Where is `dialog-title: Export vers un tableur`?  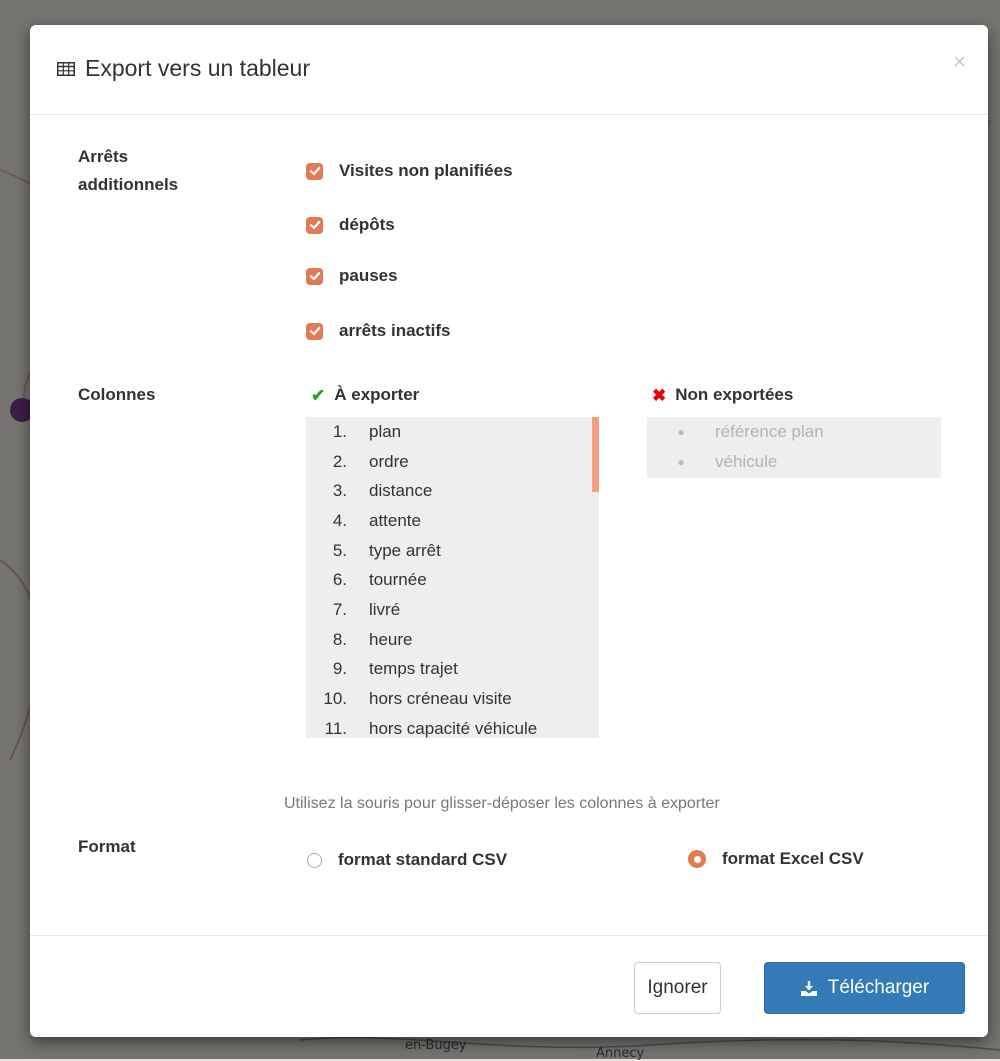 dialog-title: Export vers un tableur is located at coordinates (198, 68).